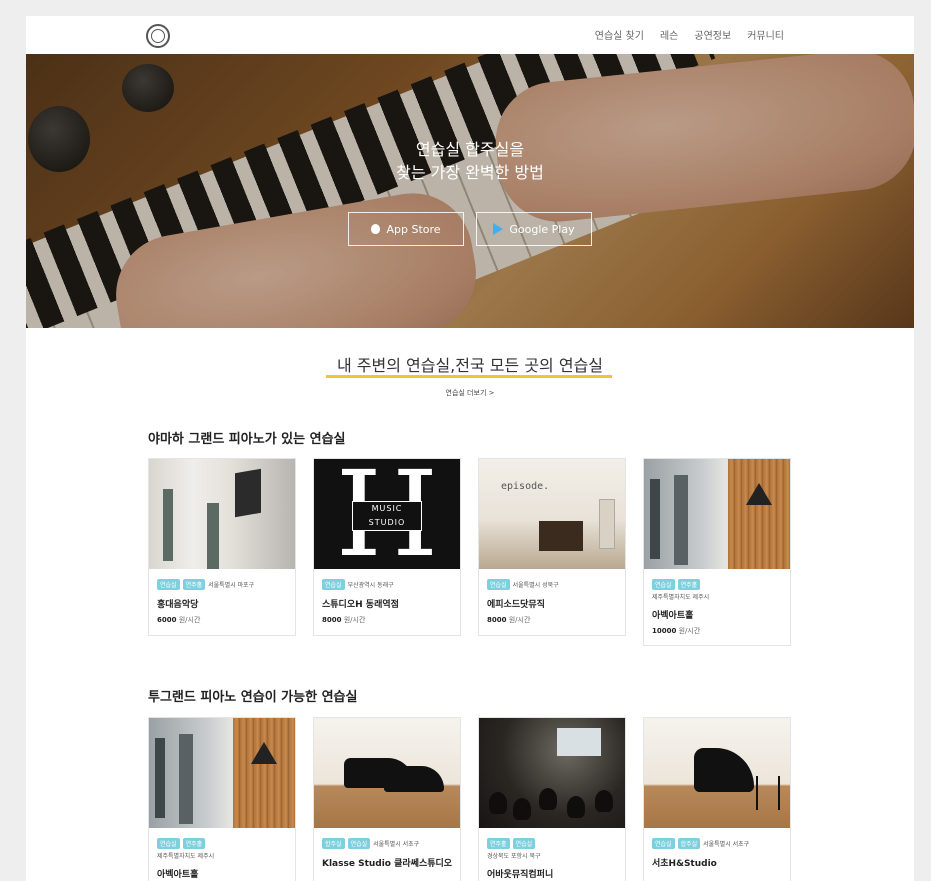 The image size is (931, 881). I want to click on room-photo: H MUSICSTUDIO, so click(387, 514).